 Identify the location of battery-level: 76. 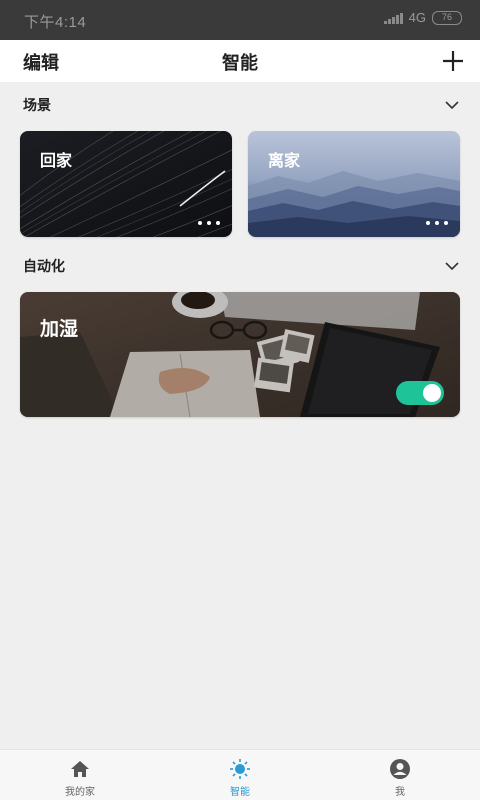
(446, 17).